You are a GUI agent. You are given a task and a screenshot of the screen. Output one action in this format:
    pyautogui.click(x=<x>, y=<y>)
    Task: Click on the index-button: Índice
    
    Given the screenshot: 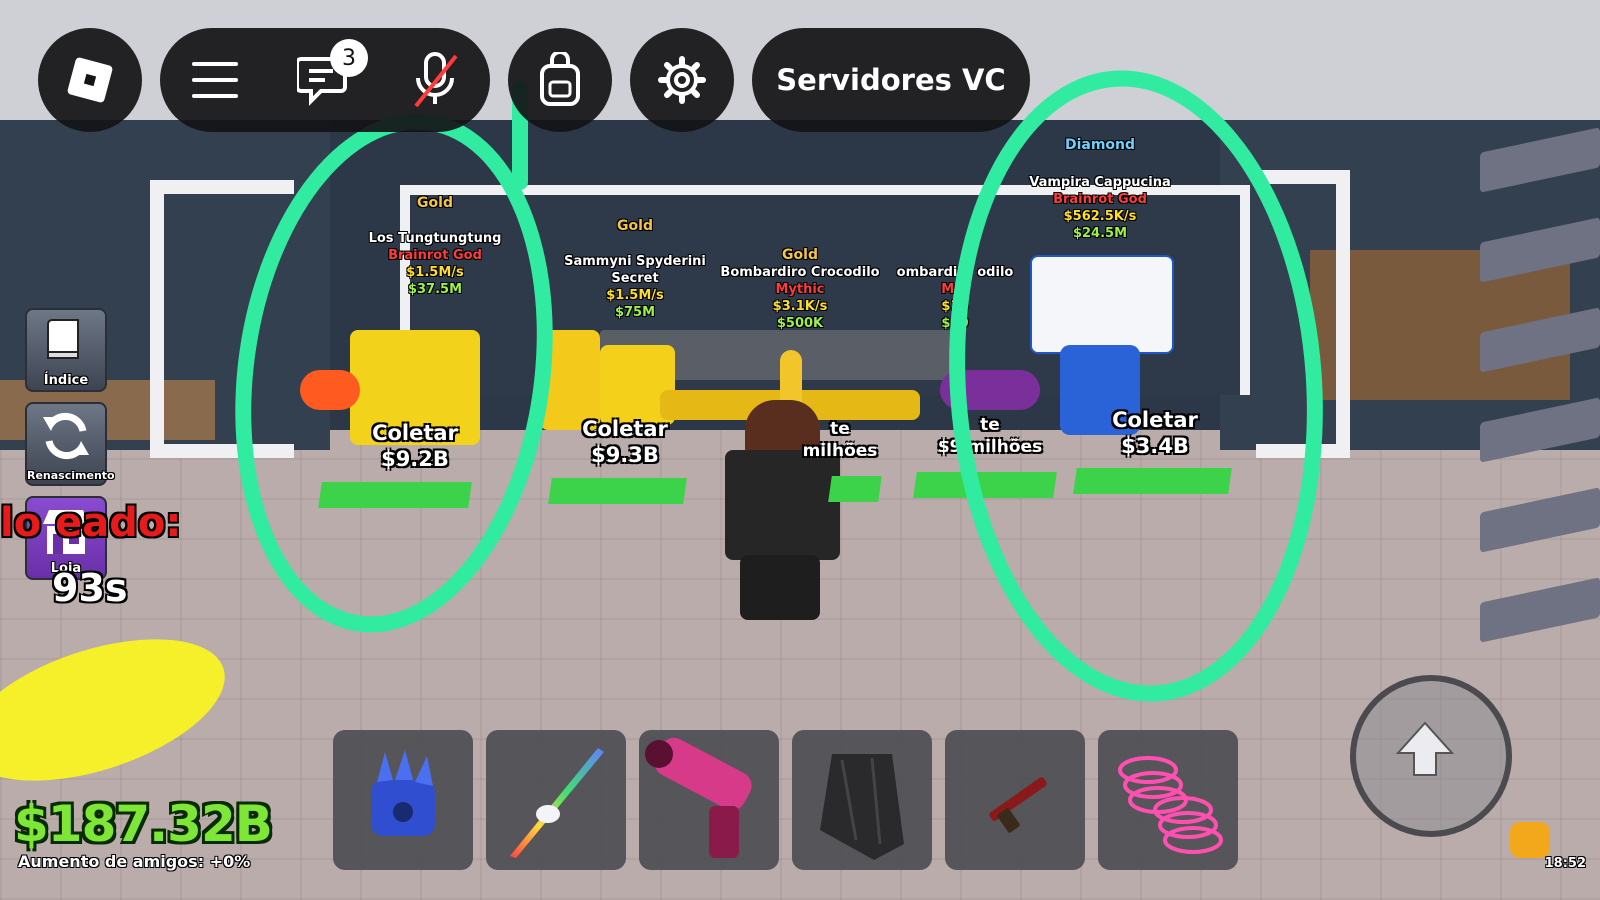 What is the action you would take?
    pyautogui.click(x=66, y=350)
    